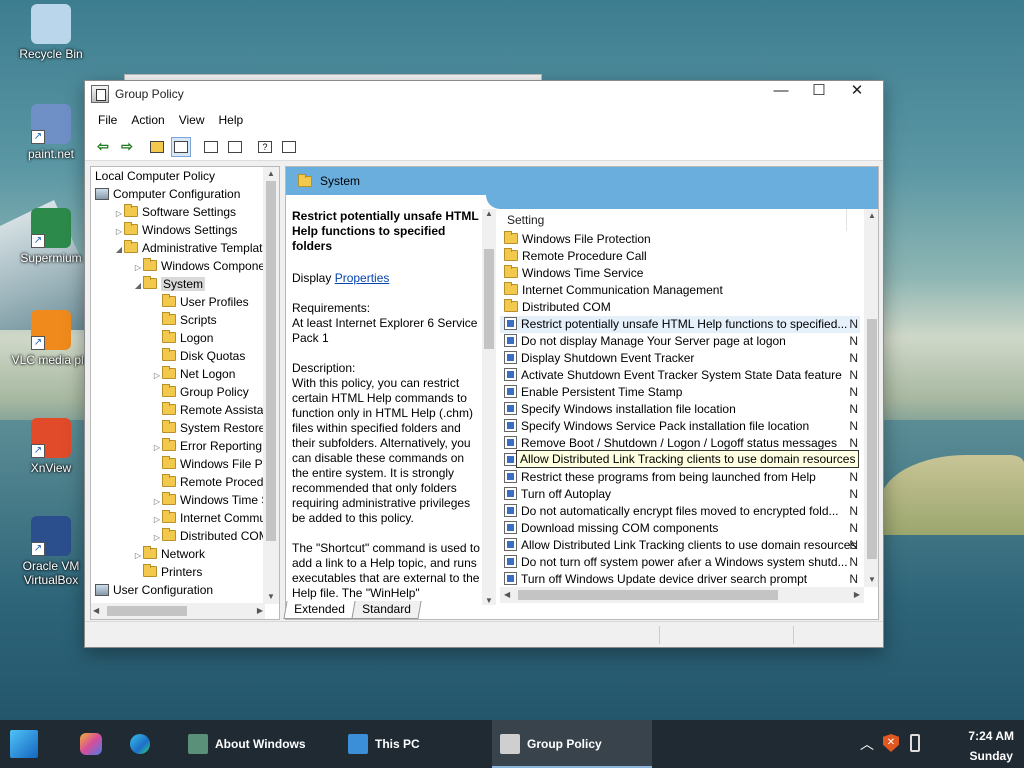 Image resolution: width=1024 pixels, height=768 pixels. What do you see at coordinates (178, 590) in the screenshot?
I see `tree-item: User Configuration` at bounding box center [178, 590].